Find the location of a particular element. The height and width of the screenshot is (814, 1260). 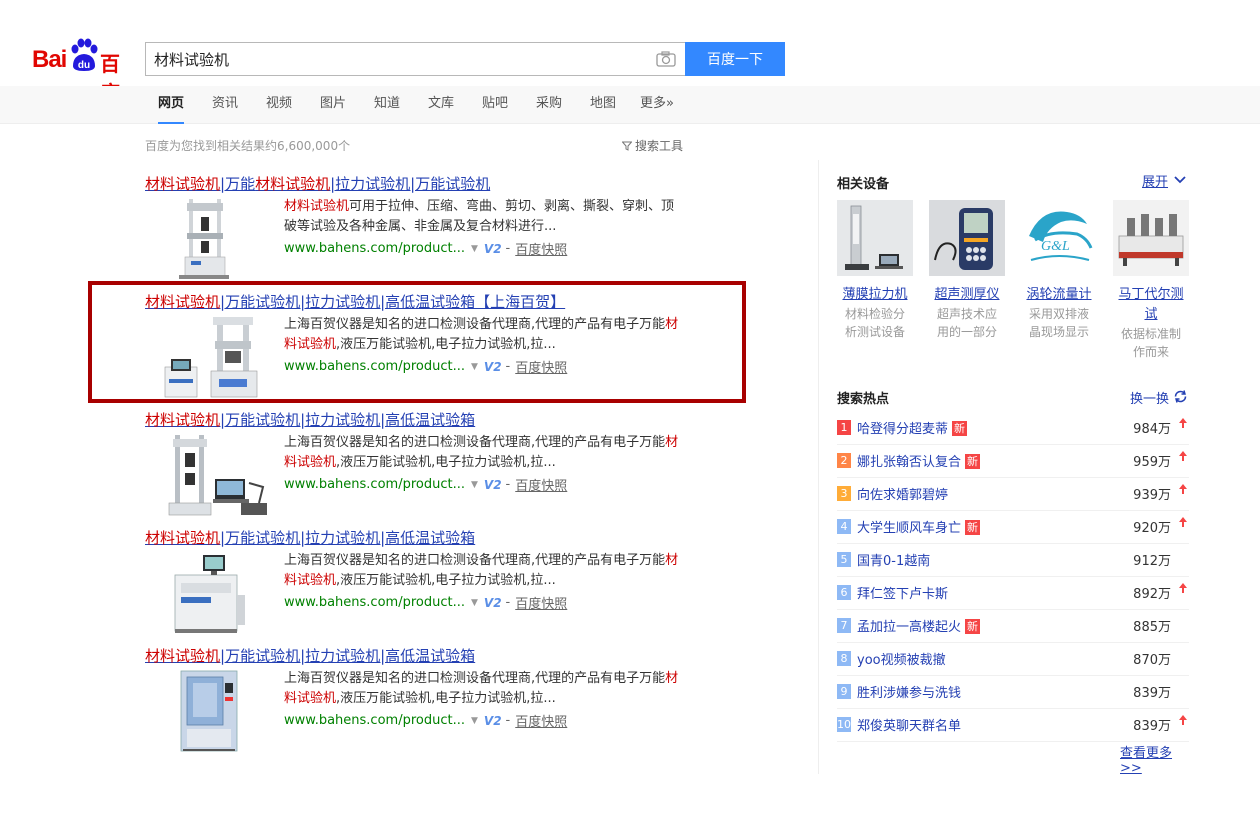

hot-search-text: 郑俊英聊天群名单 is located at coordinates (909, 726).